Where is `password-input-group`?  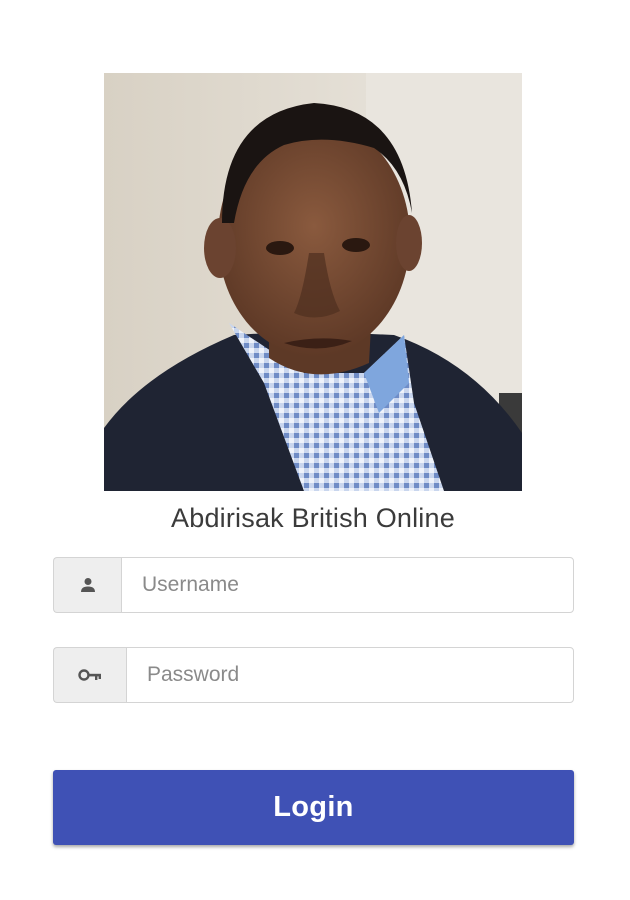 password-input-group is located at coordinates (313, 675).